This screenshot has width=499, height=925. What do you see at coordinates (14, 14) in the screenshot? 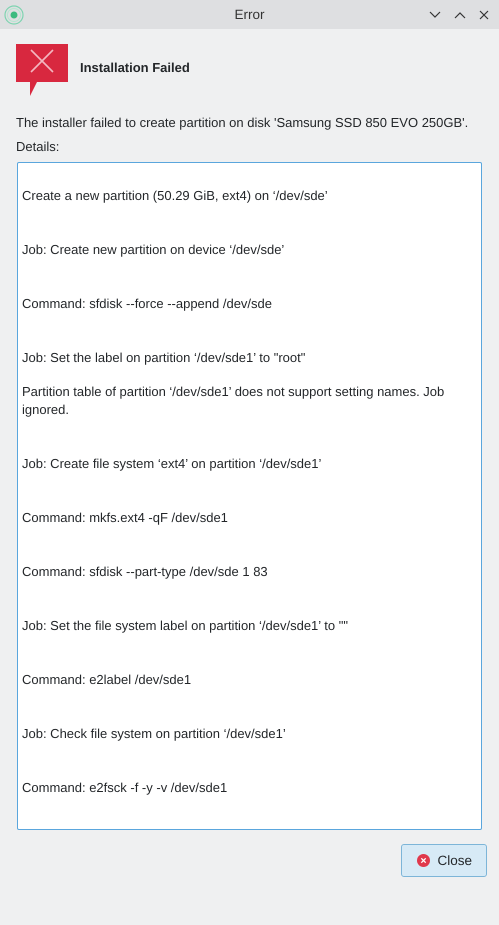
I see `app-icon` at bounding box center [14, 14].